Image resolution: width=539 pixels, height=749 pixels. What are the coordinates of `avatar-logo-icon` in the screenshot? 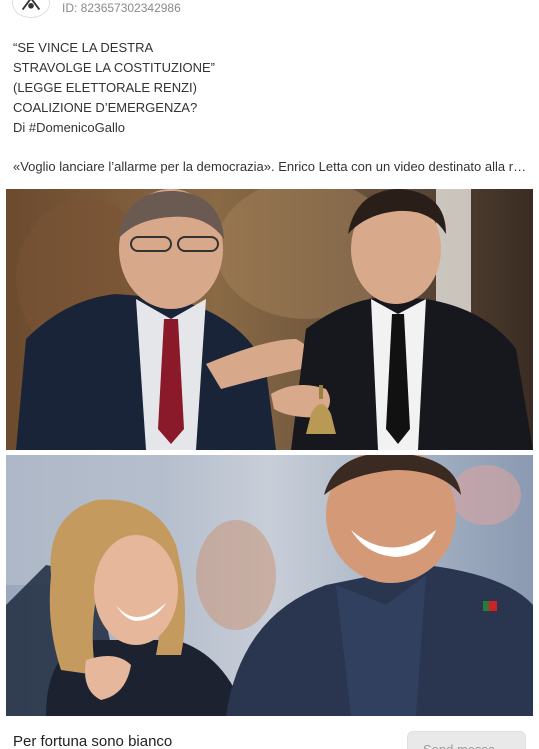 It's located at (31, 8).